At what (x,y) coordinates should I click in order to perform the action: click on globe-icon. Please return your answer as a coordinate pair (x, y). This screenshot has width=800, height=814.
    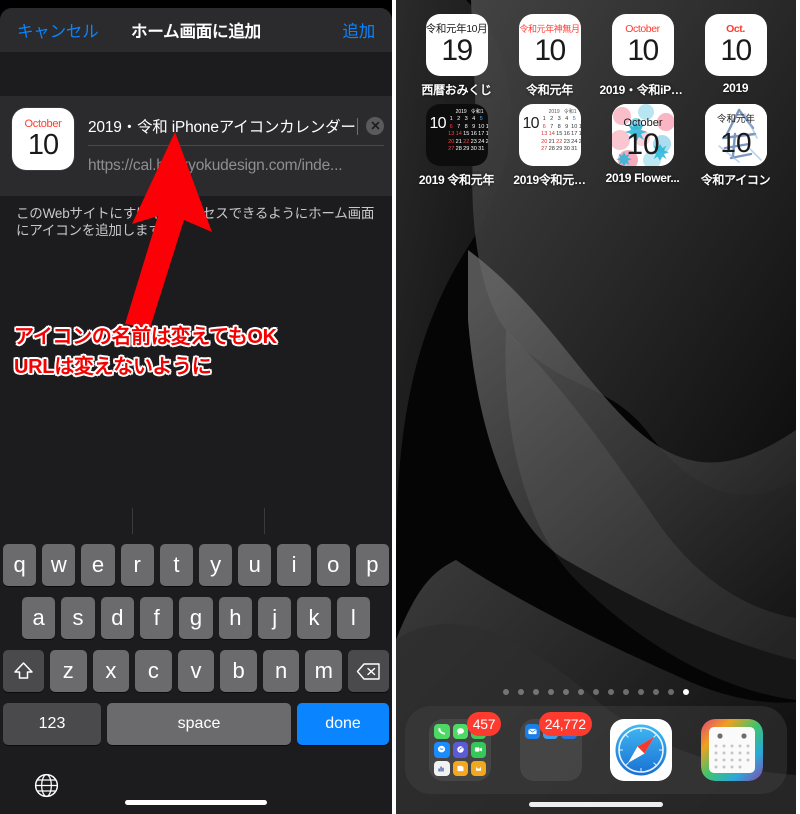
    Looking at the image, I should click on (46, 785).